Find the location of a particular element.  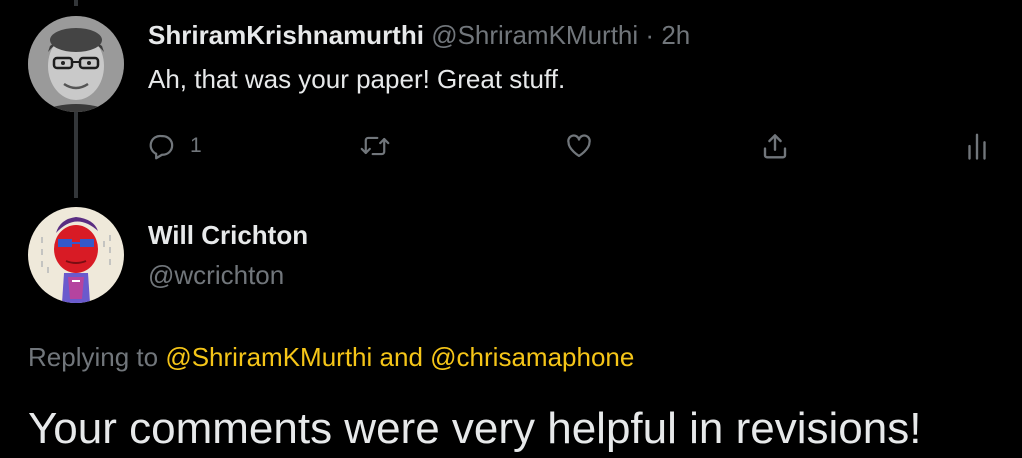

avatar-shriram is located at coordinates (76, 64).